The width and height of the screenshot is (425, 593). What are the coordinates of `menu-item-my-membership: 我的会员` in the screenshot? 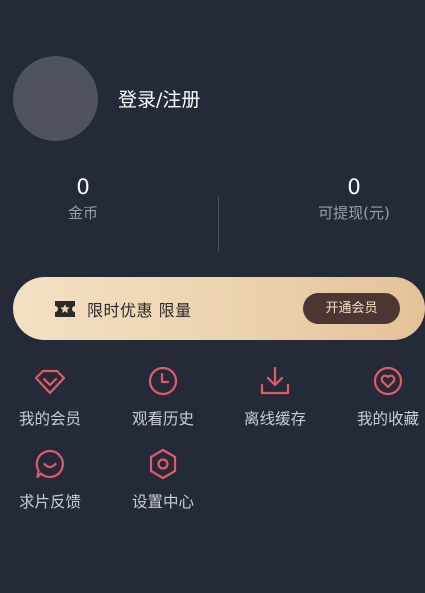 It's located at (50, 396).